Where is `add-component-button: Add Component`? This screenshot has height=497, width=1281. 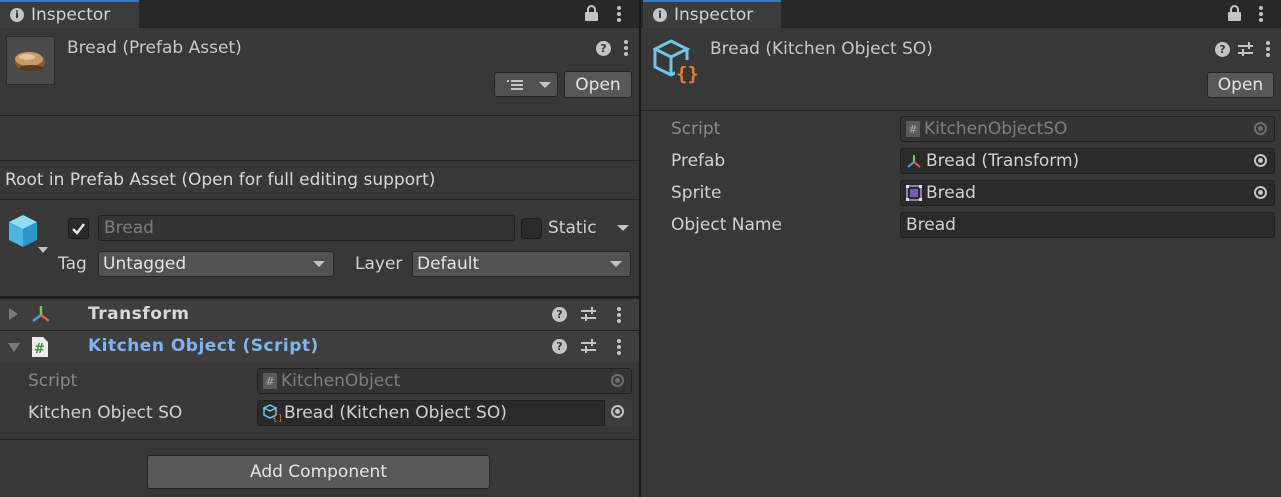 add-component-button: Add Component is located at coordinates (318, 472).